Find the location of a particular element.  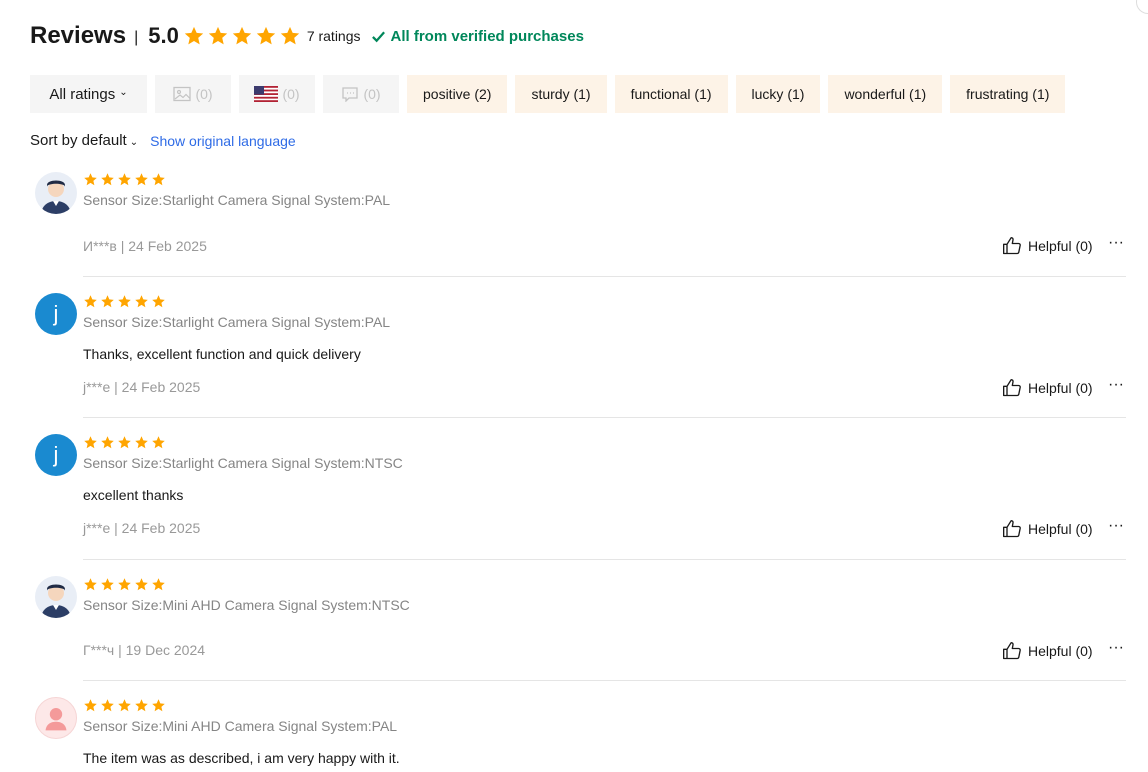

filter-by-country: (0) is located at coordinates (277, 94).